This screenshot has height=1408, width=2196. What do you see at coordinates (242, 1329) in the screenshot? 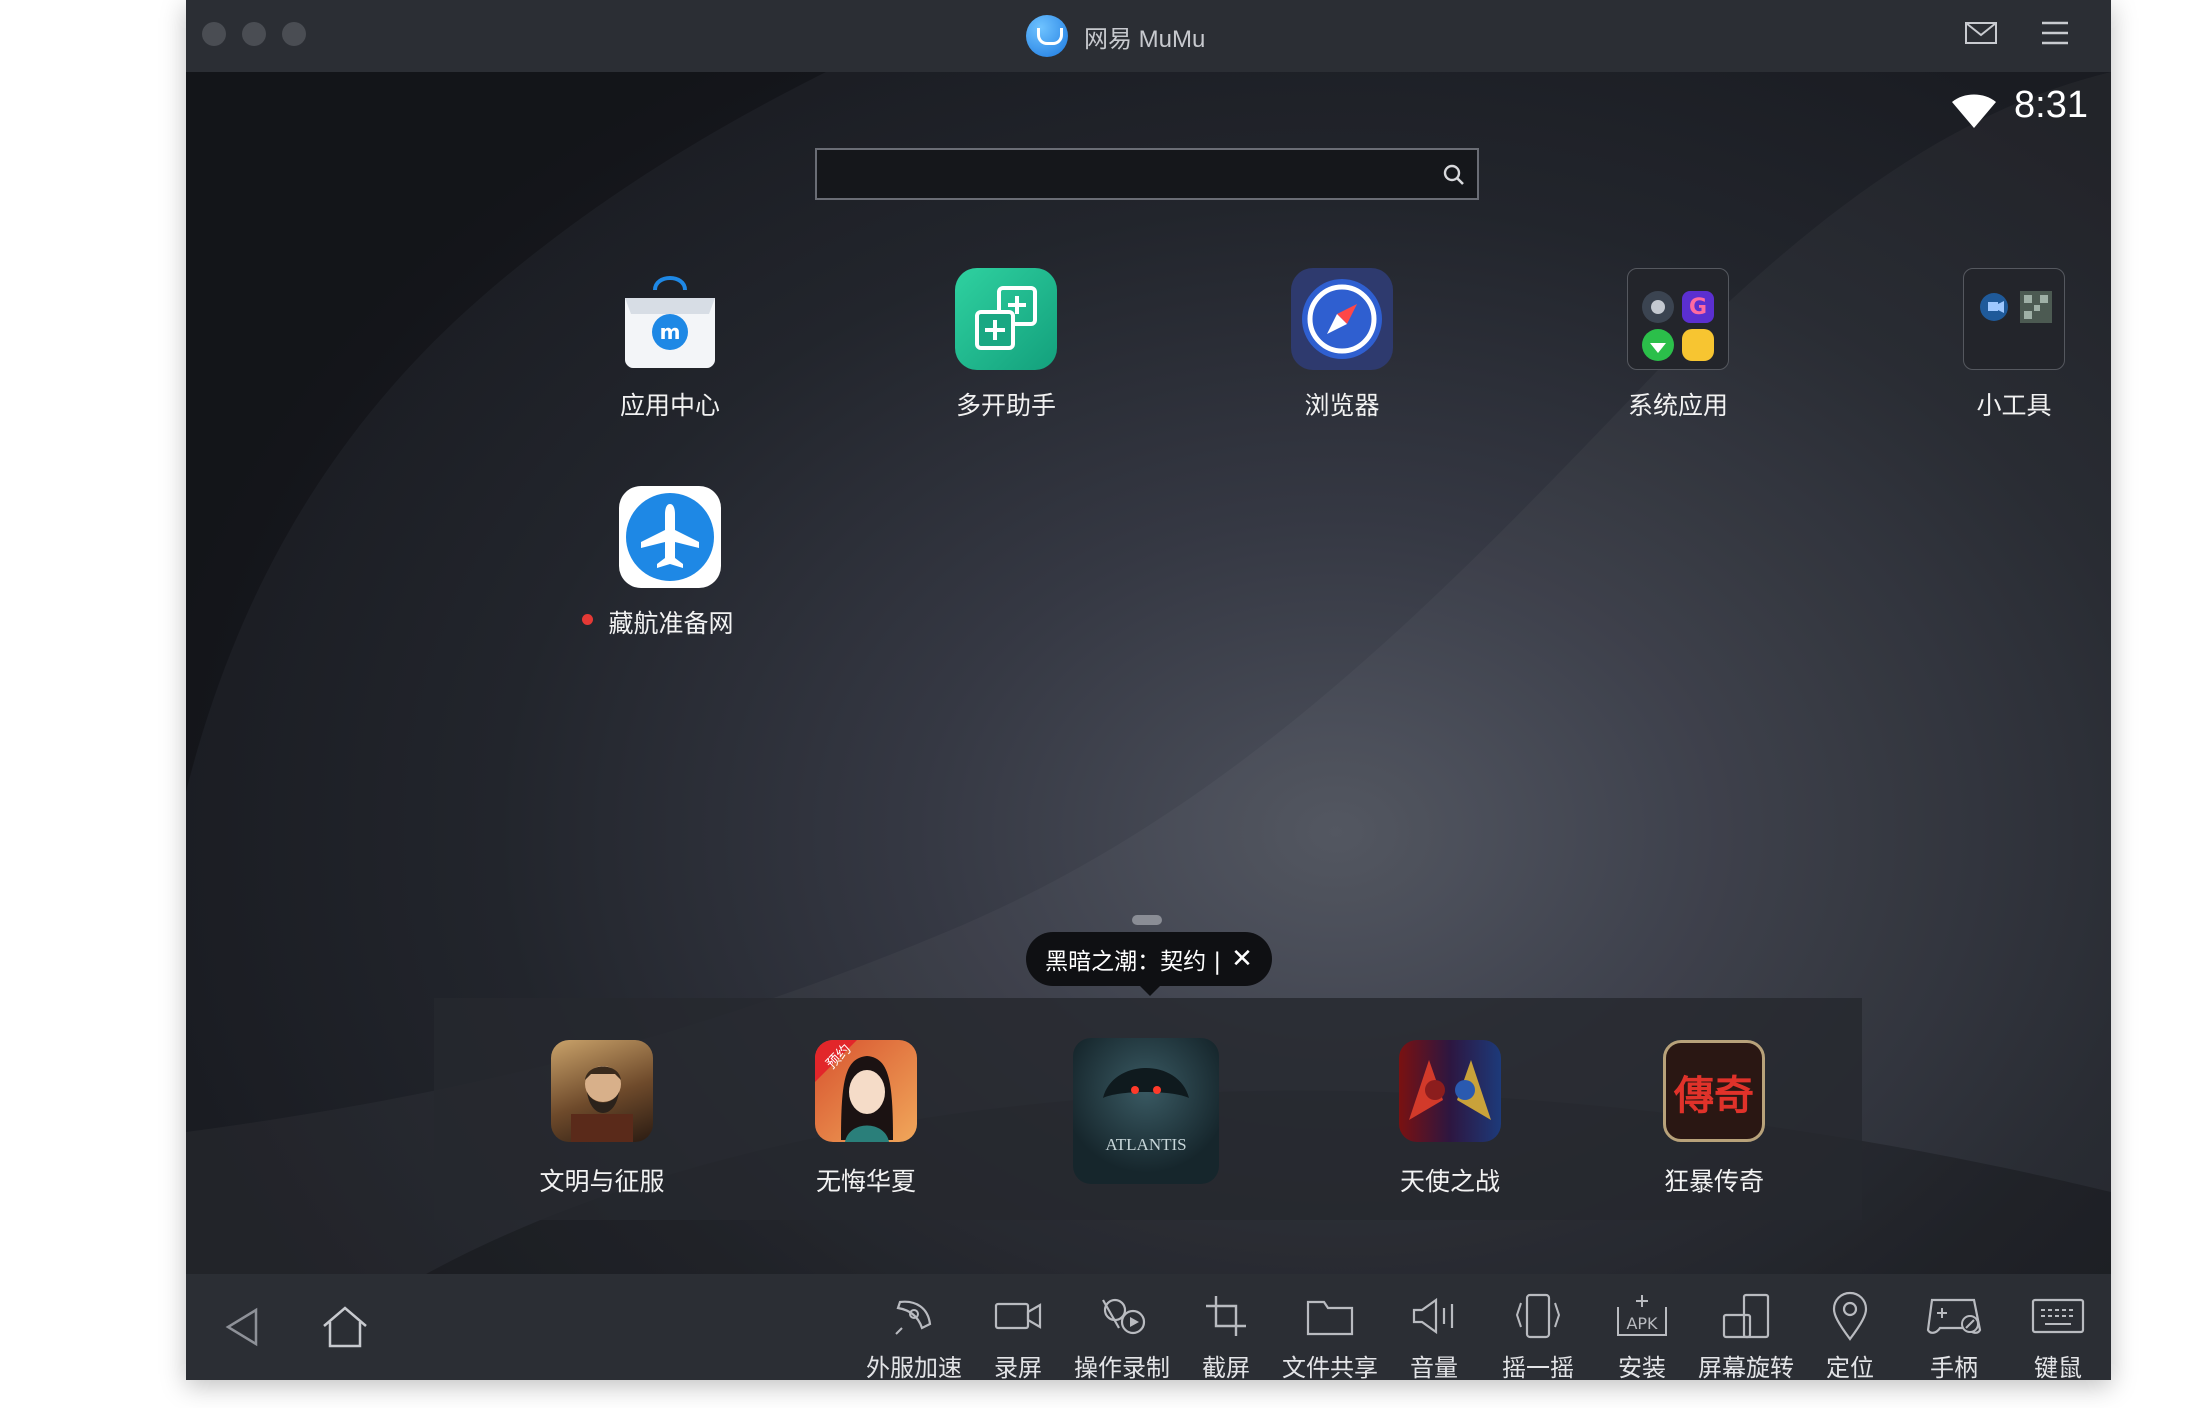
I see `back-icon` at bounding box center [242, 1329].